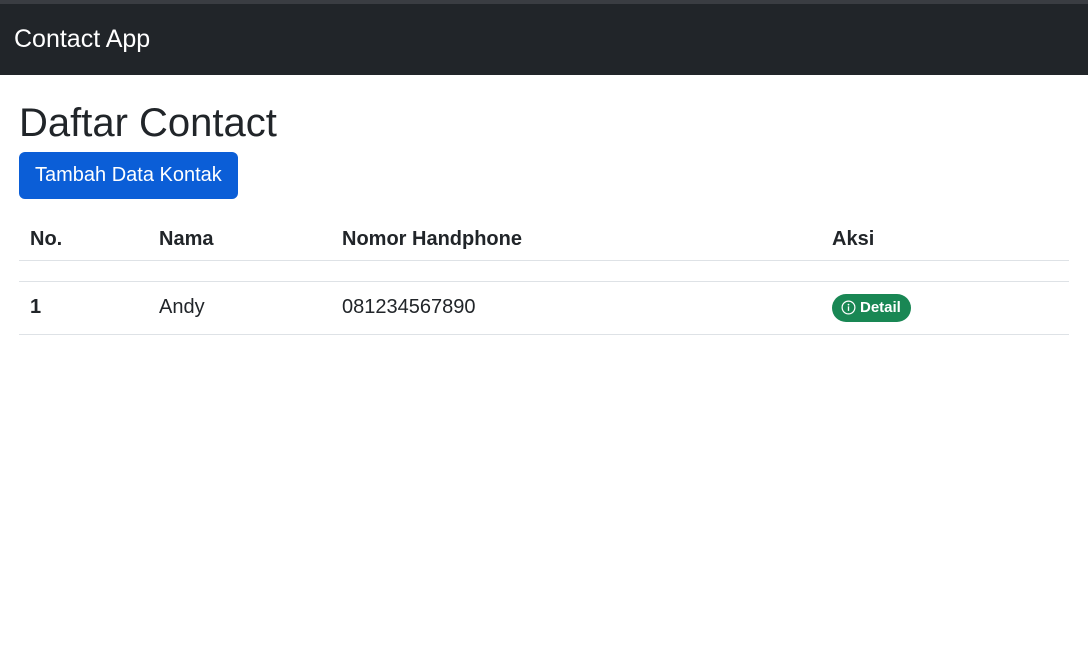 This screenshot has width=1088, height=660. Describe the element at coordinates (880, 307) in the screenshot. I see `detail-label: Detail` at that location.